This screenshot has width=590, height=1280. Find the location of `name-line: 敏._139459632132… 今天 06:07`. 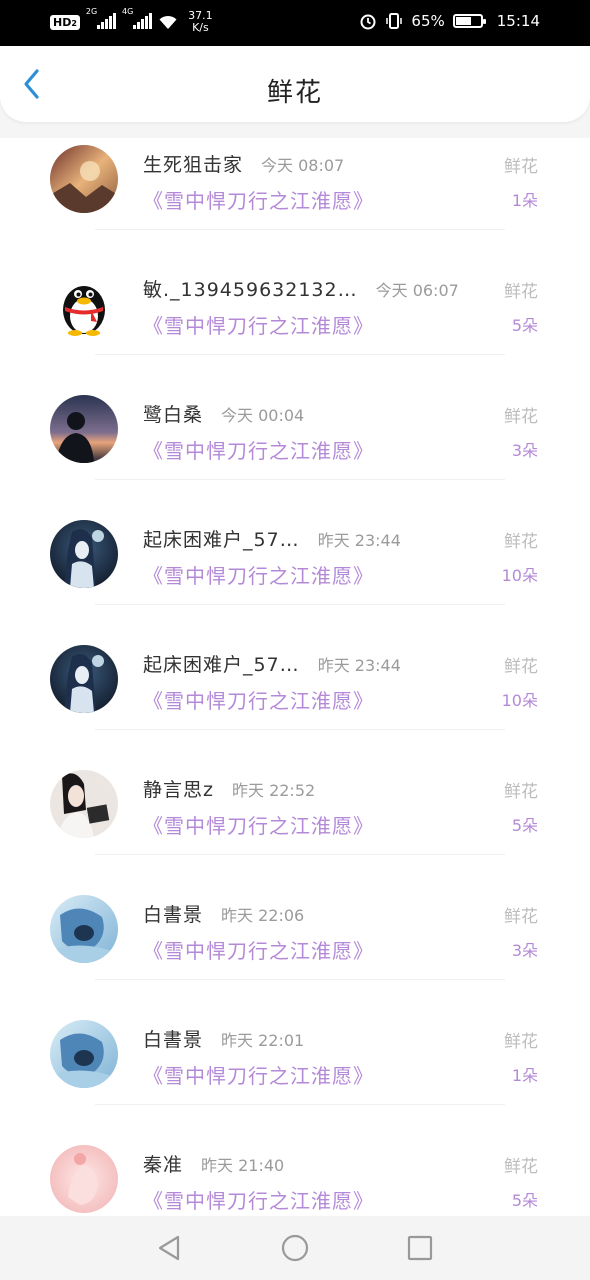

name-line: 敏._139459632132… 今天 06:07 is located at coordinates (301, 288).